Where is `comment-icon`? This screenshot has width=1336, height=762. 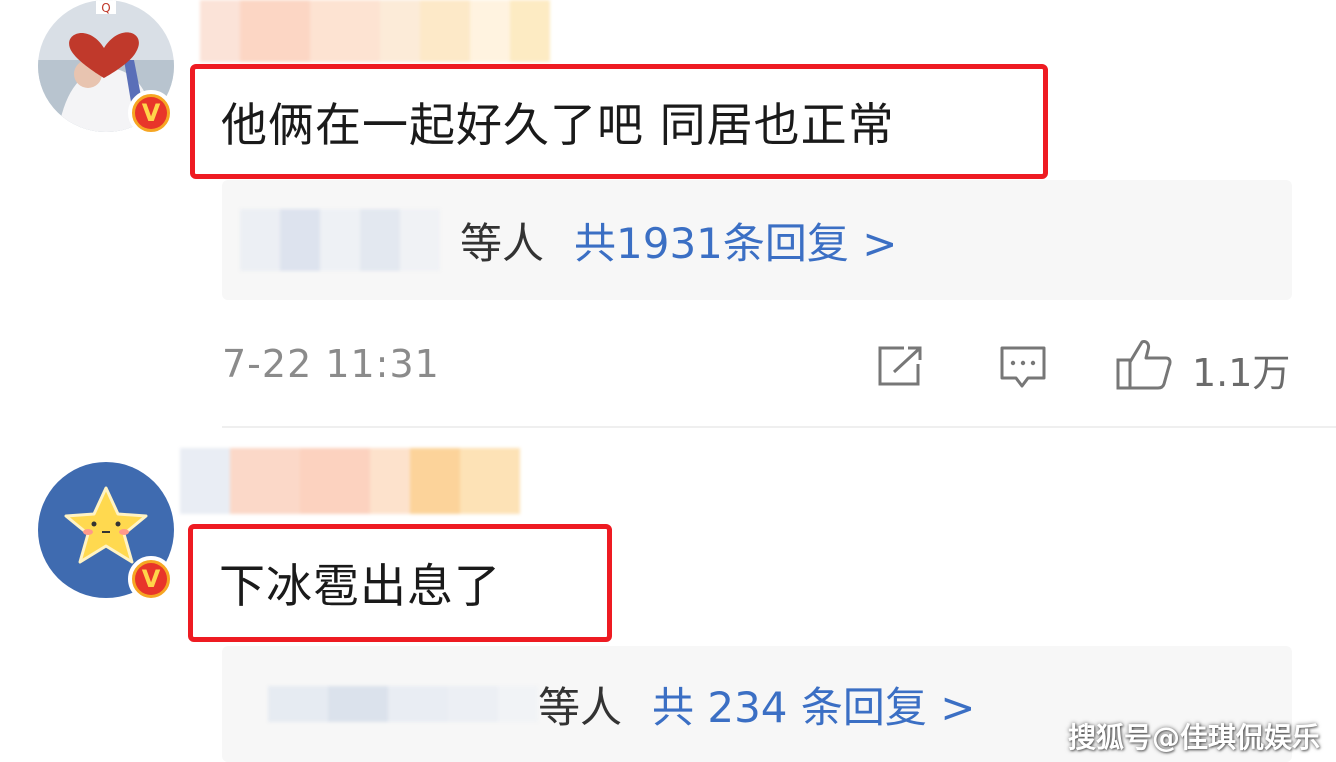 comment-icon is located at coordinates (1023, 366).